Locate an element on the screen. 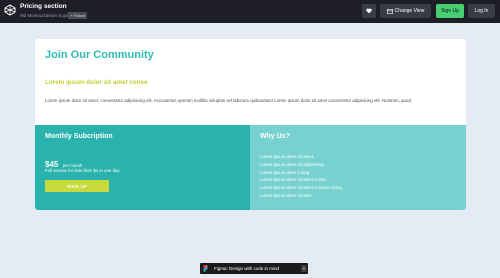  signup-cta-button: SIGN UP is located at coordinates (77, 186).